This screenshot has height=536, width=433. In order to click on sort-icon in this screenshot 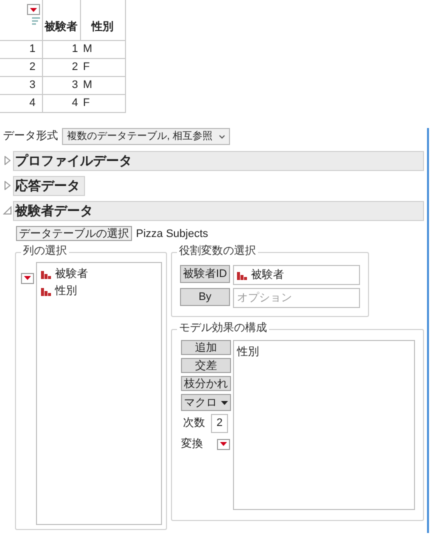, I will do `click(36, 21)`.